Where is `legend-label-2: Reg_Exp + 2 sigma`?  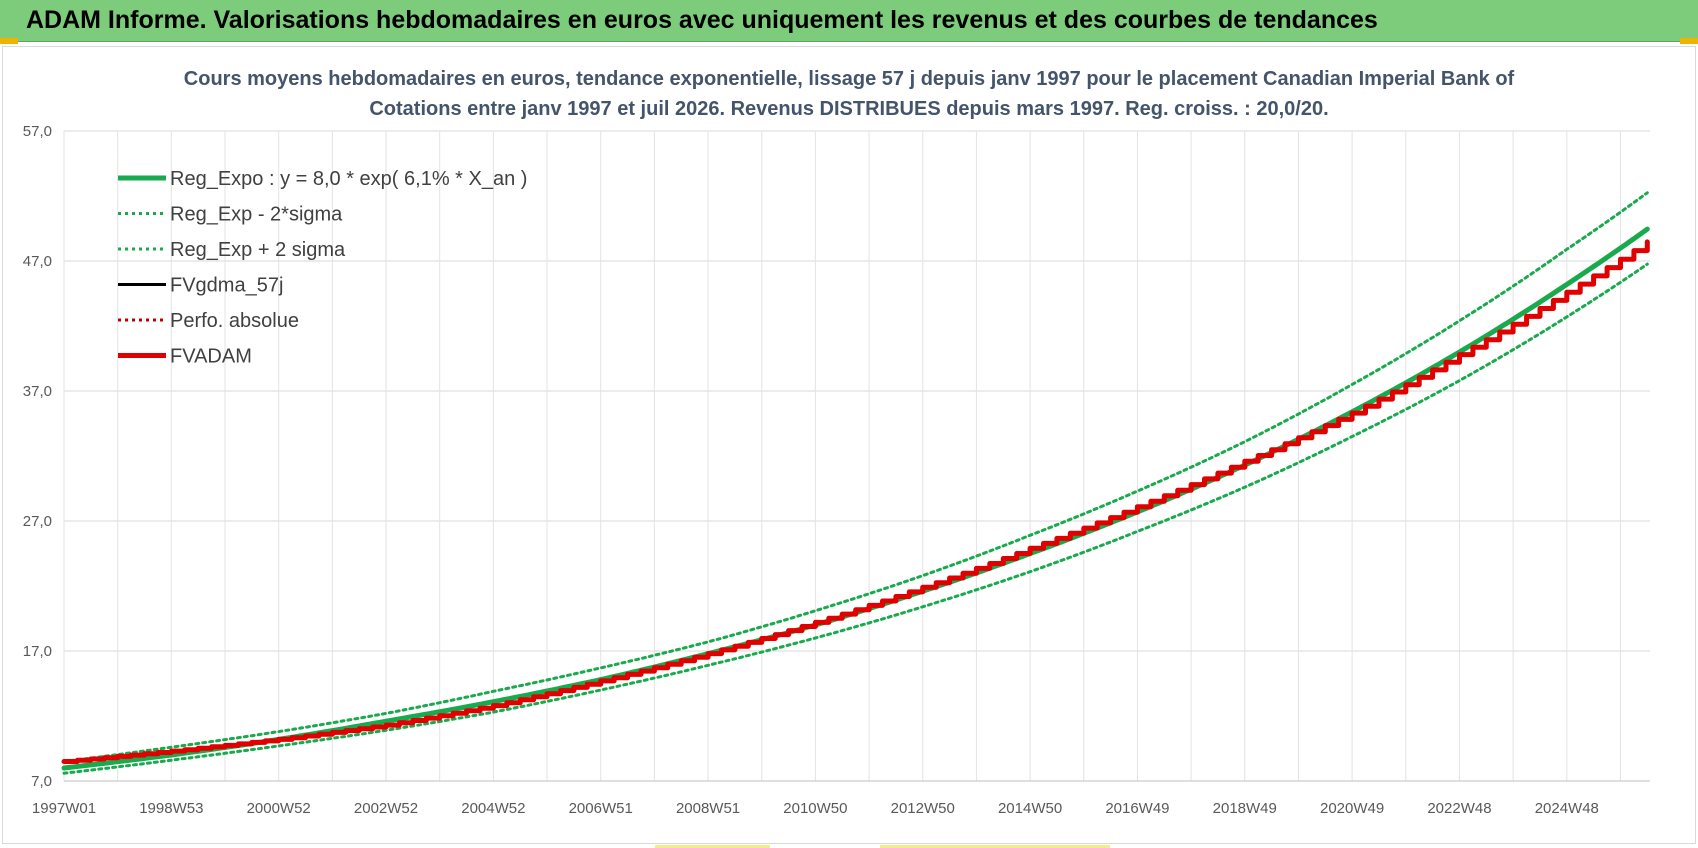 legend-label-2: Reg_Exp + 2 sigma is located at coordinates (258, 250).